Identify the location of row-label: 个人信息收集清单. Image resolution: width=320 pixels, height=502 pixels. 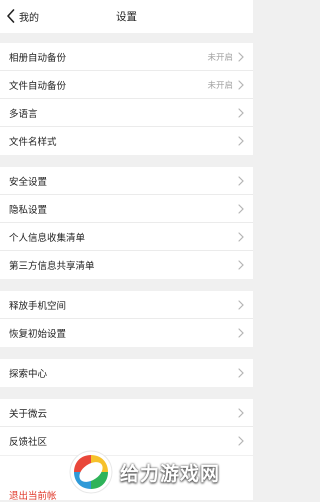
(47, 238).